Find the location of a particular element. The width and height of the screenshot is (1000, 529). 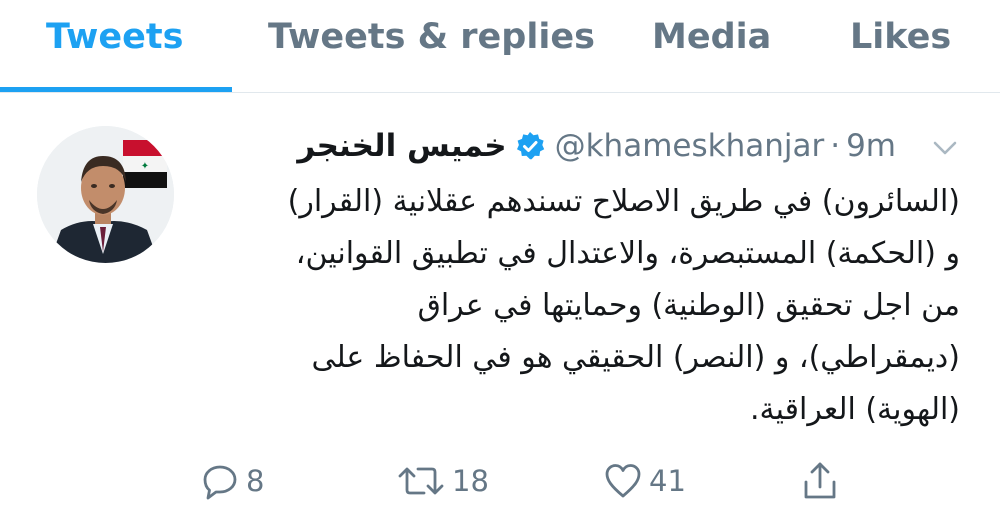

retweet-button: 18 is located at coordinates (442, 481).